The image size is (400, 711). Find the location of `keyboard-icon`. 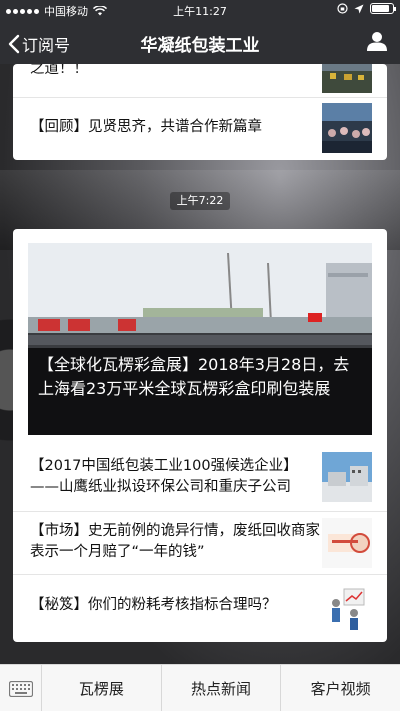

keyboard-icon is located at coordinates (20, 688).